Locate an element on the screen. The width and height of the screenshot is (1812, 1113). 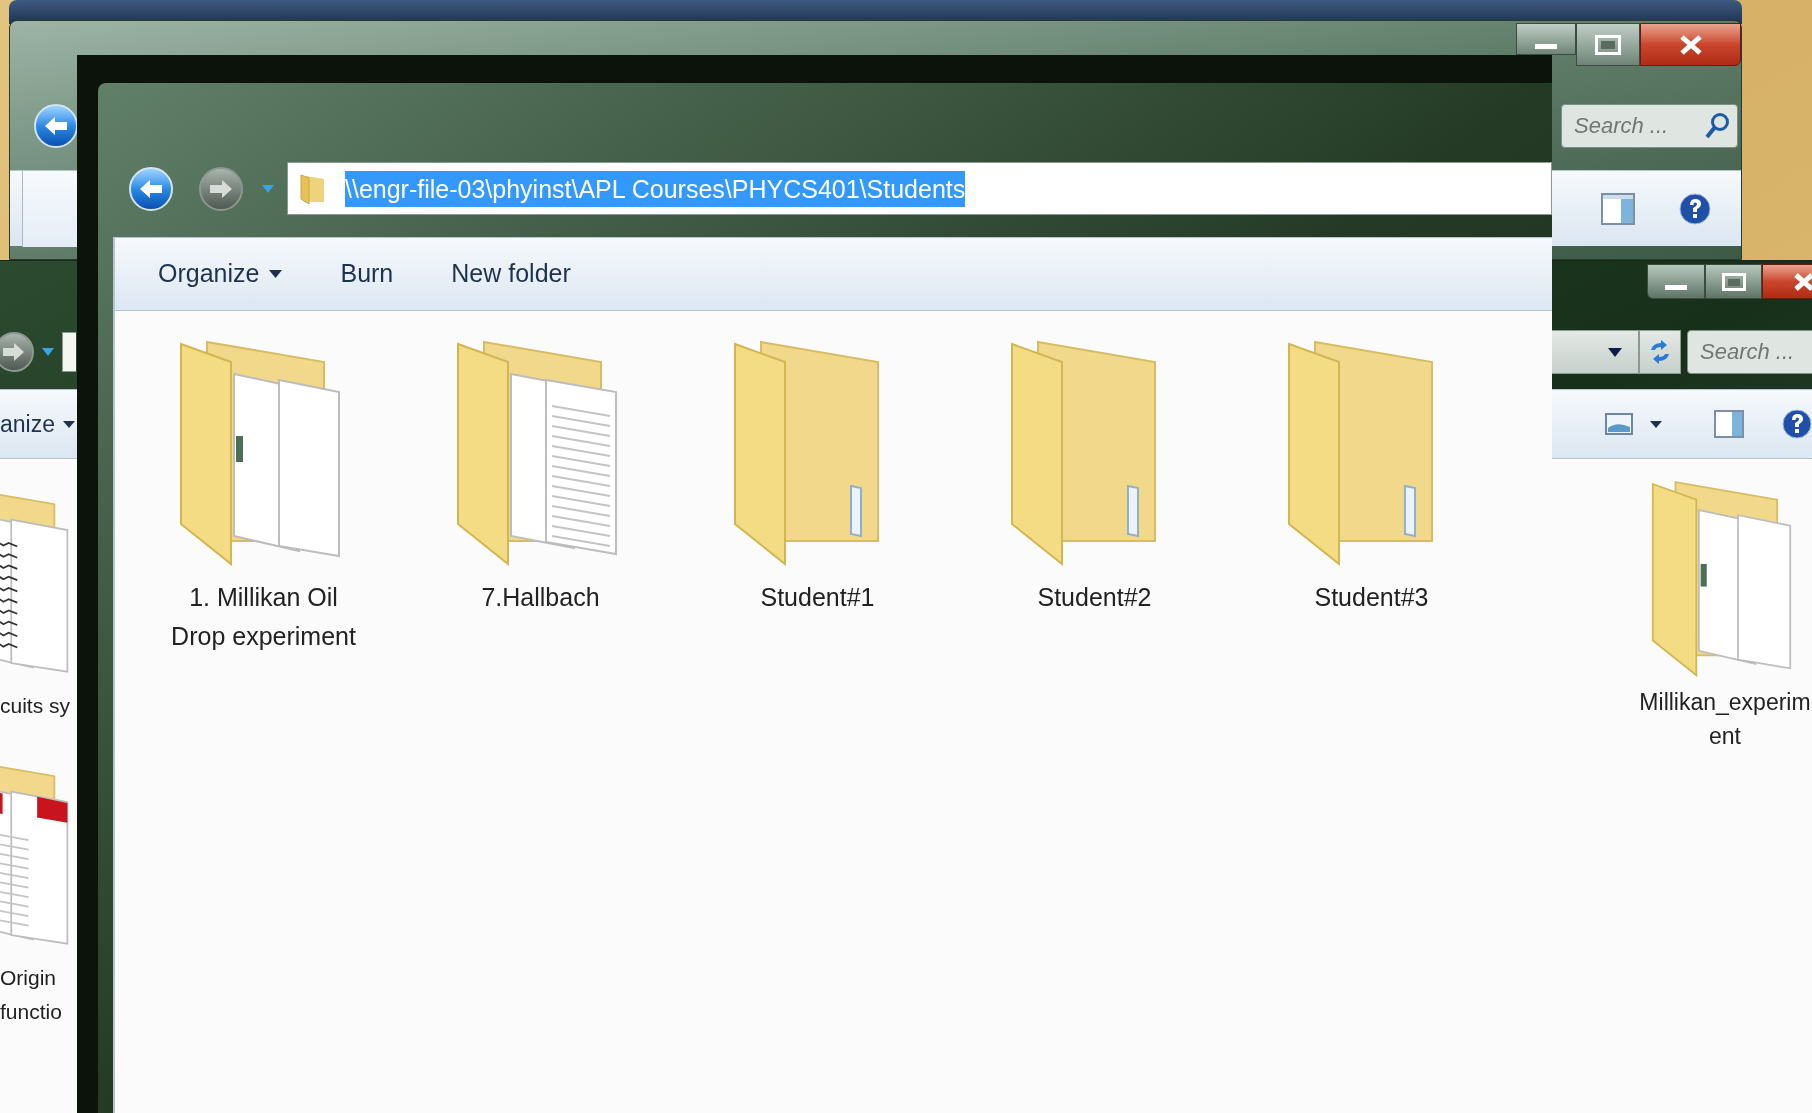
organize-menu: anize is located at coordinates (37, 424).